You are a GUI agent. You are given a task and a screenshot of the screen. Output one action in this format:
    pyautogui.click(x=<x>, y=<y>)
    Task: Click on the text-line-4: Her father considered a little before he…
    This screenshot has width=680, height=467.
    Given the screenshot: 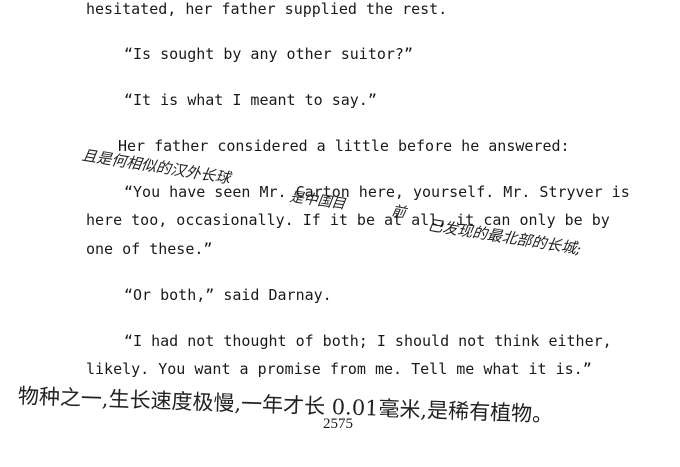 What is the action you would take?
    pyautogui.click(x=344, y=146)
    